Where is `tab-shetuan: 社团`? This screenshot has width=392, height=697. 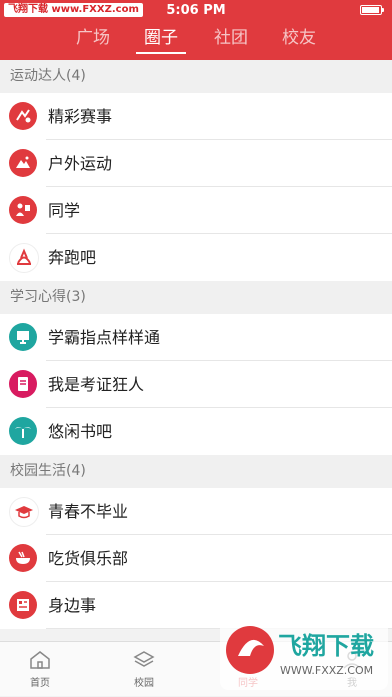
tab-shetuan: 社团 is located at coordinates (231, 38).